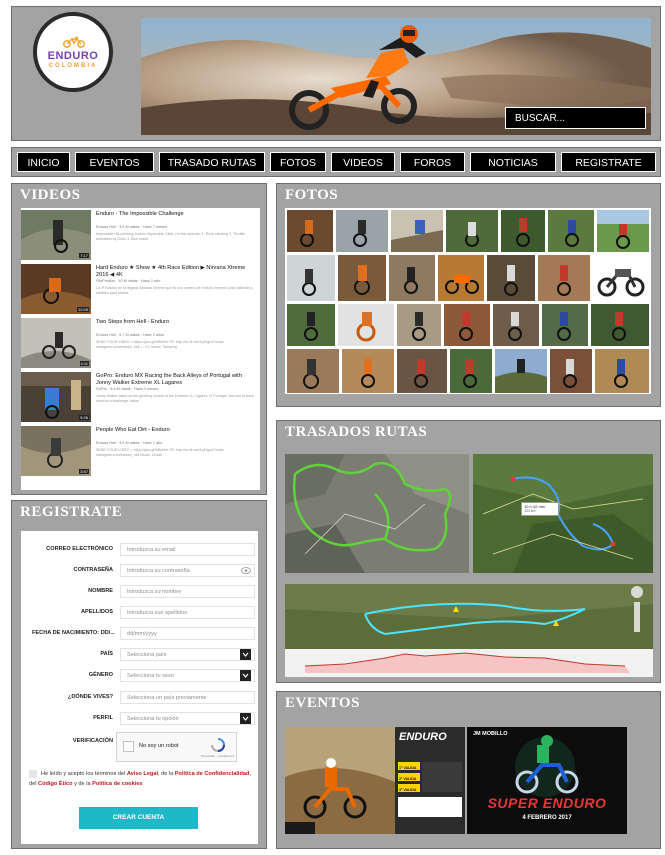 This screenshot has width=665, height=855. Describe the element at coordinates (246, 570) in the screenshot. I see `eye-icon` at that location.